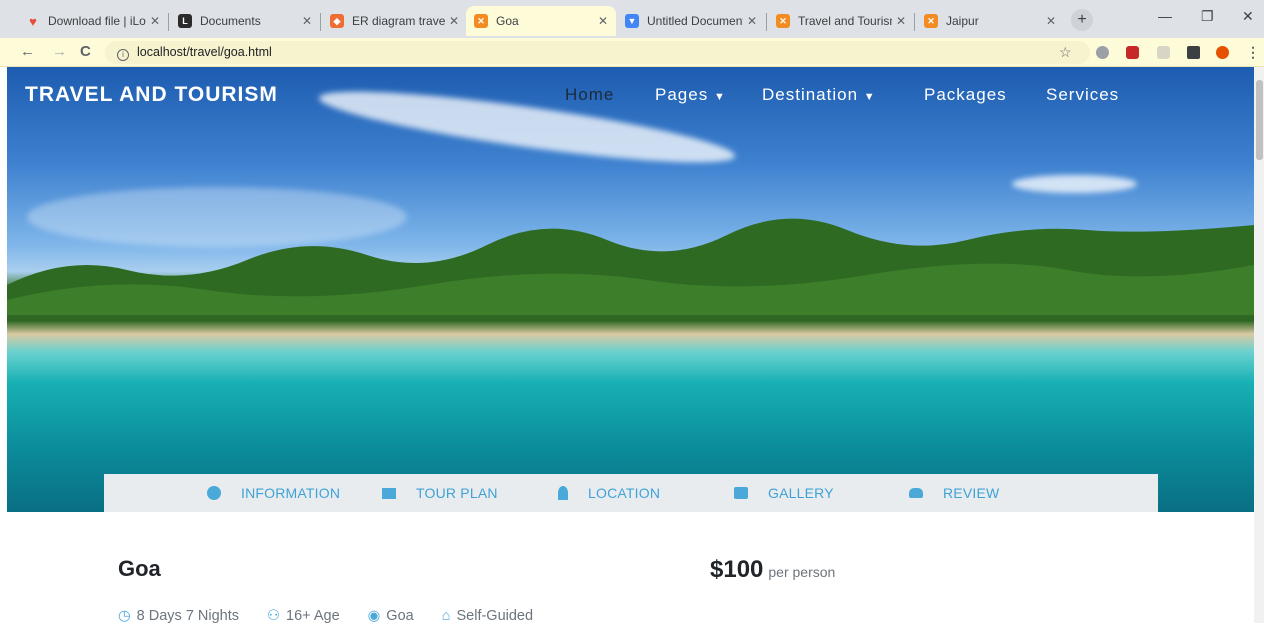 The width and height of the screenshot is (1264, 624). I want to click on tab-tour-plan: TOUR PLAN, so click(440, 493).